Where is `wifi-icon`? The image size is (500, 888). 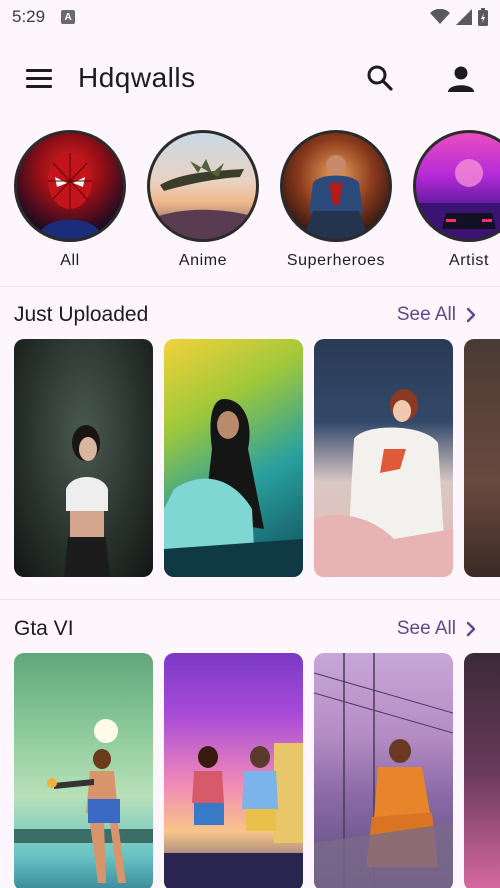
wifi-icon is located at coordinates (440, 16).